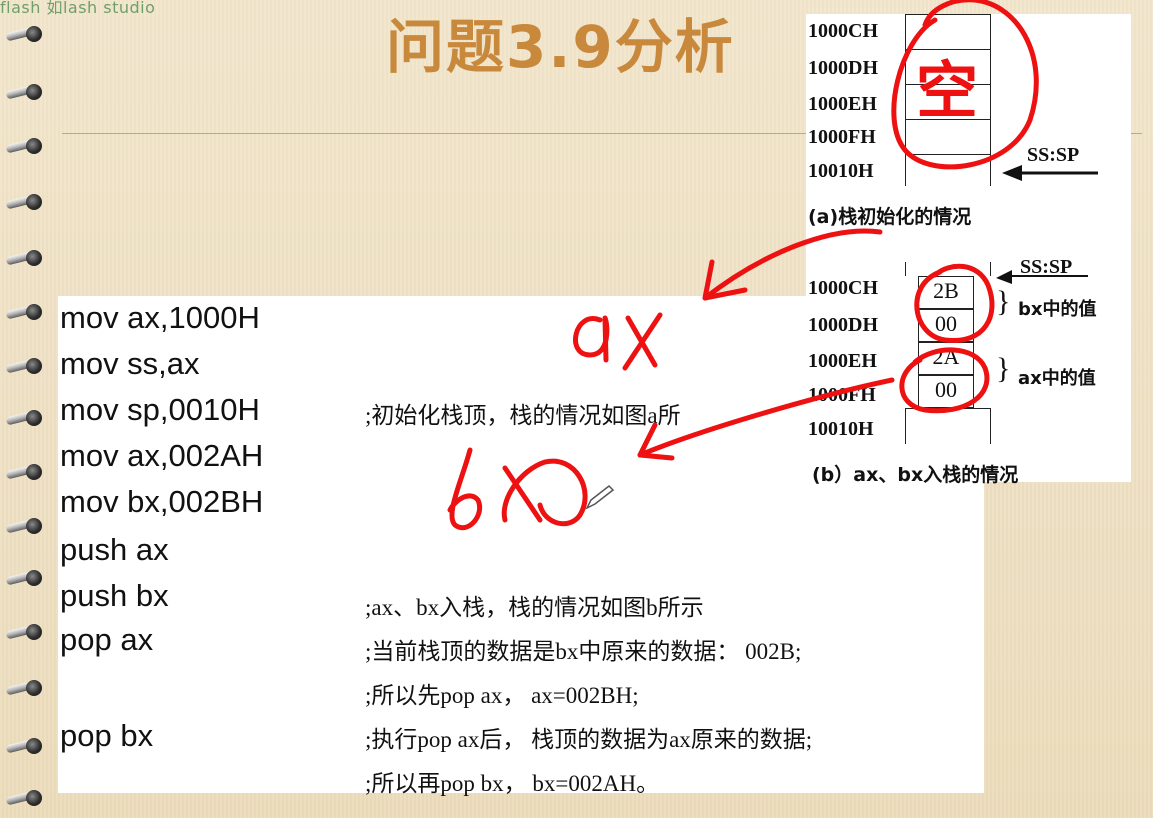 The width and height of the screenshot is (1153, 818). What do you see at coordinates (947, 90) in the screenshot?
I see `handwriting-empty: 空` at bounding box center [947, 90].